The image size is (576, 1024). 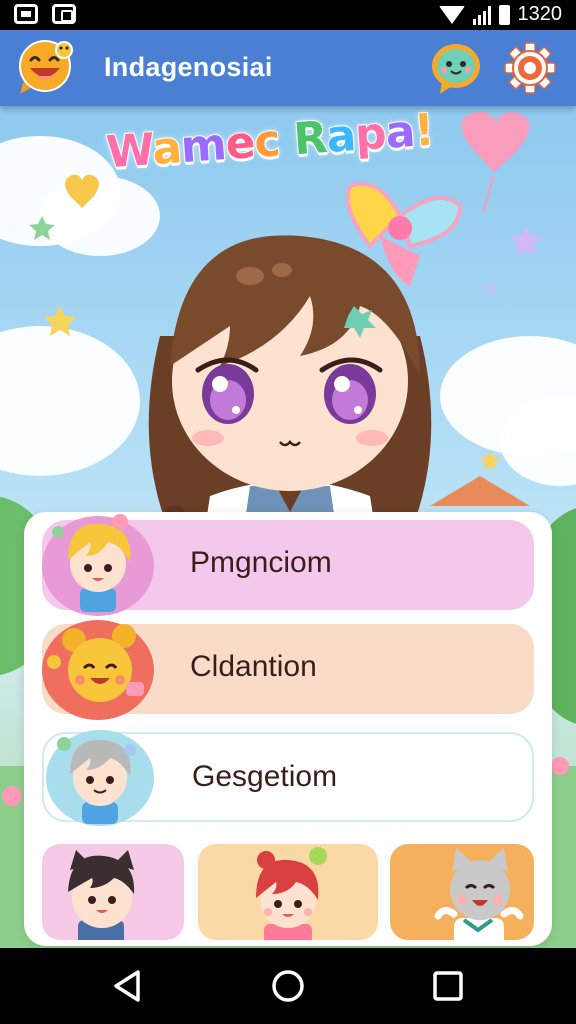 I want to click on tile-grey-cat, so click(x=462, y=892).